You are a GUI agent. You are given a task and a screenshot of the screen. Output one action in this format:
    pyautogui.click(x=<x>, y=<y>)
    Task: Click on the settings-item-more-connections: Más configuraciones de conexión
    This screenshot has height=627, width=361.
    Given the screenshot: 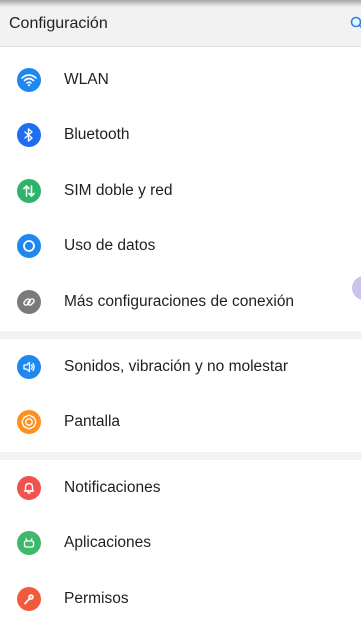 What is the action you would take?
    pyautogui.click(x=180, y=302)
    